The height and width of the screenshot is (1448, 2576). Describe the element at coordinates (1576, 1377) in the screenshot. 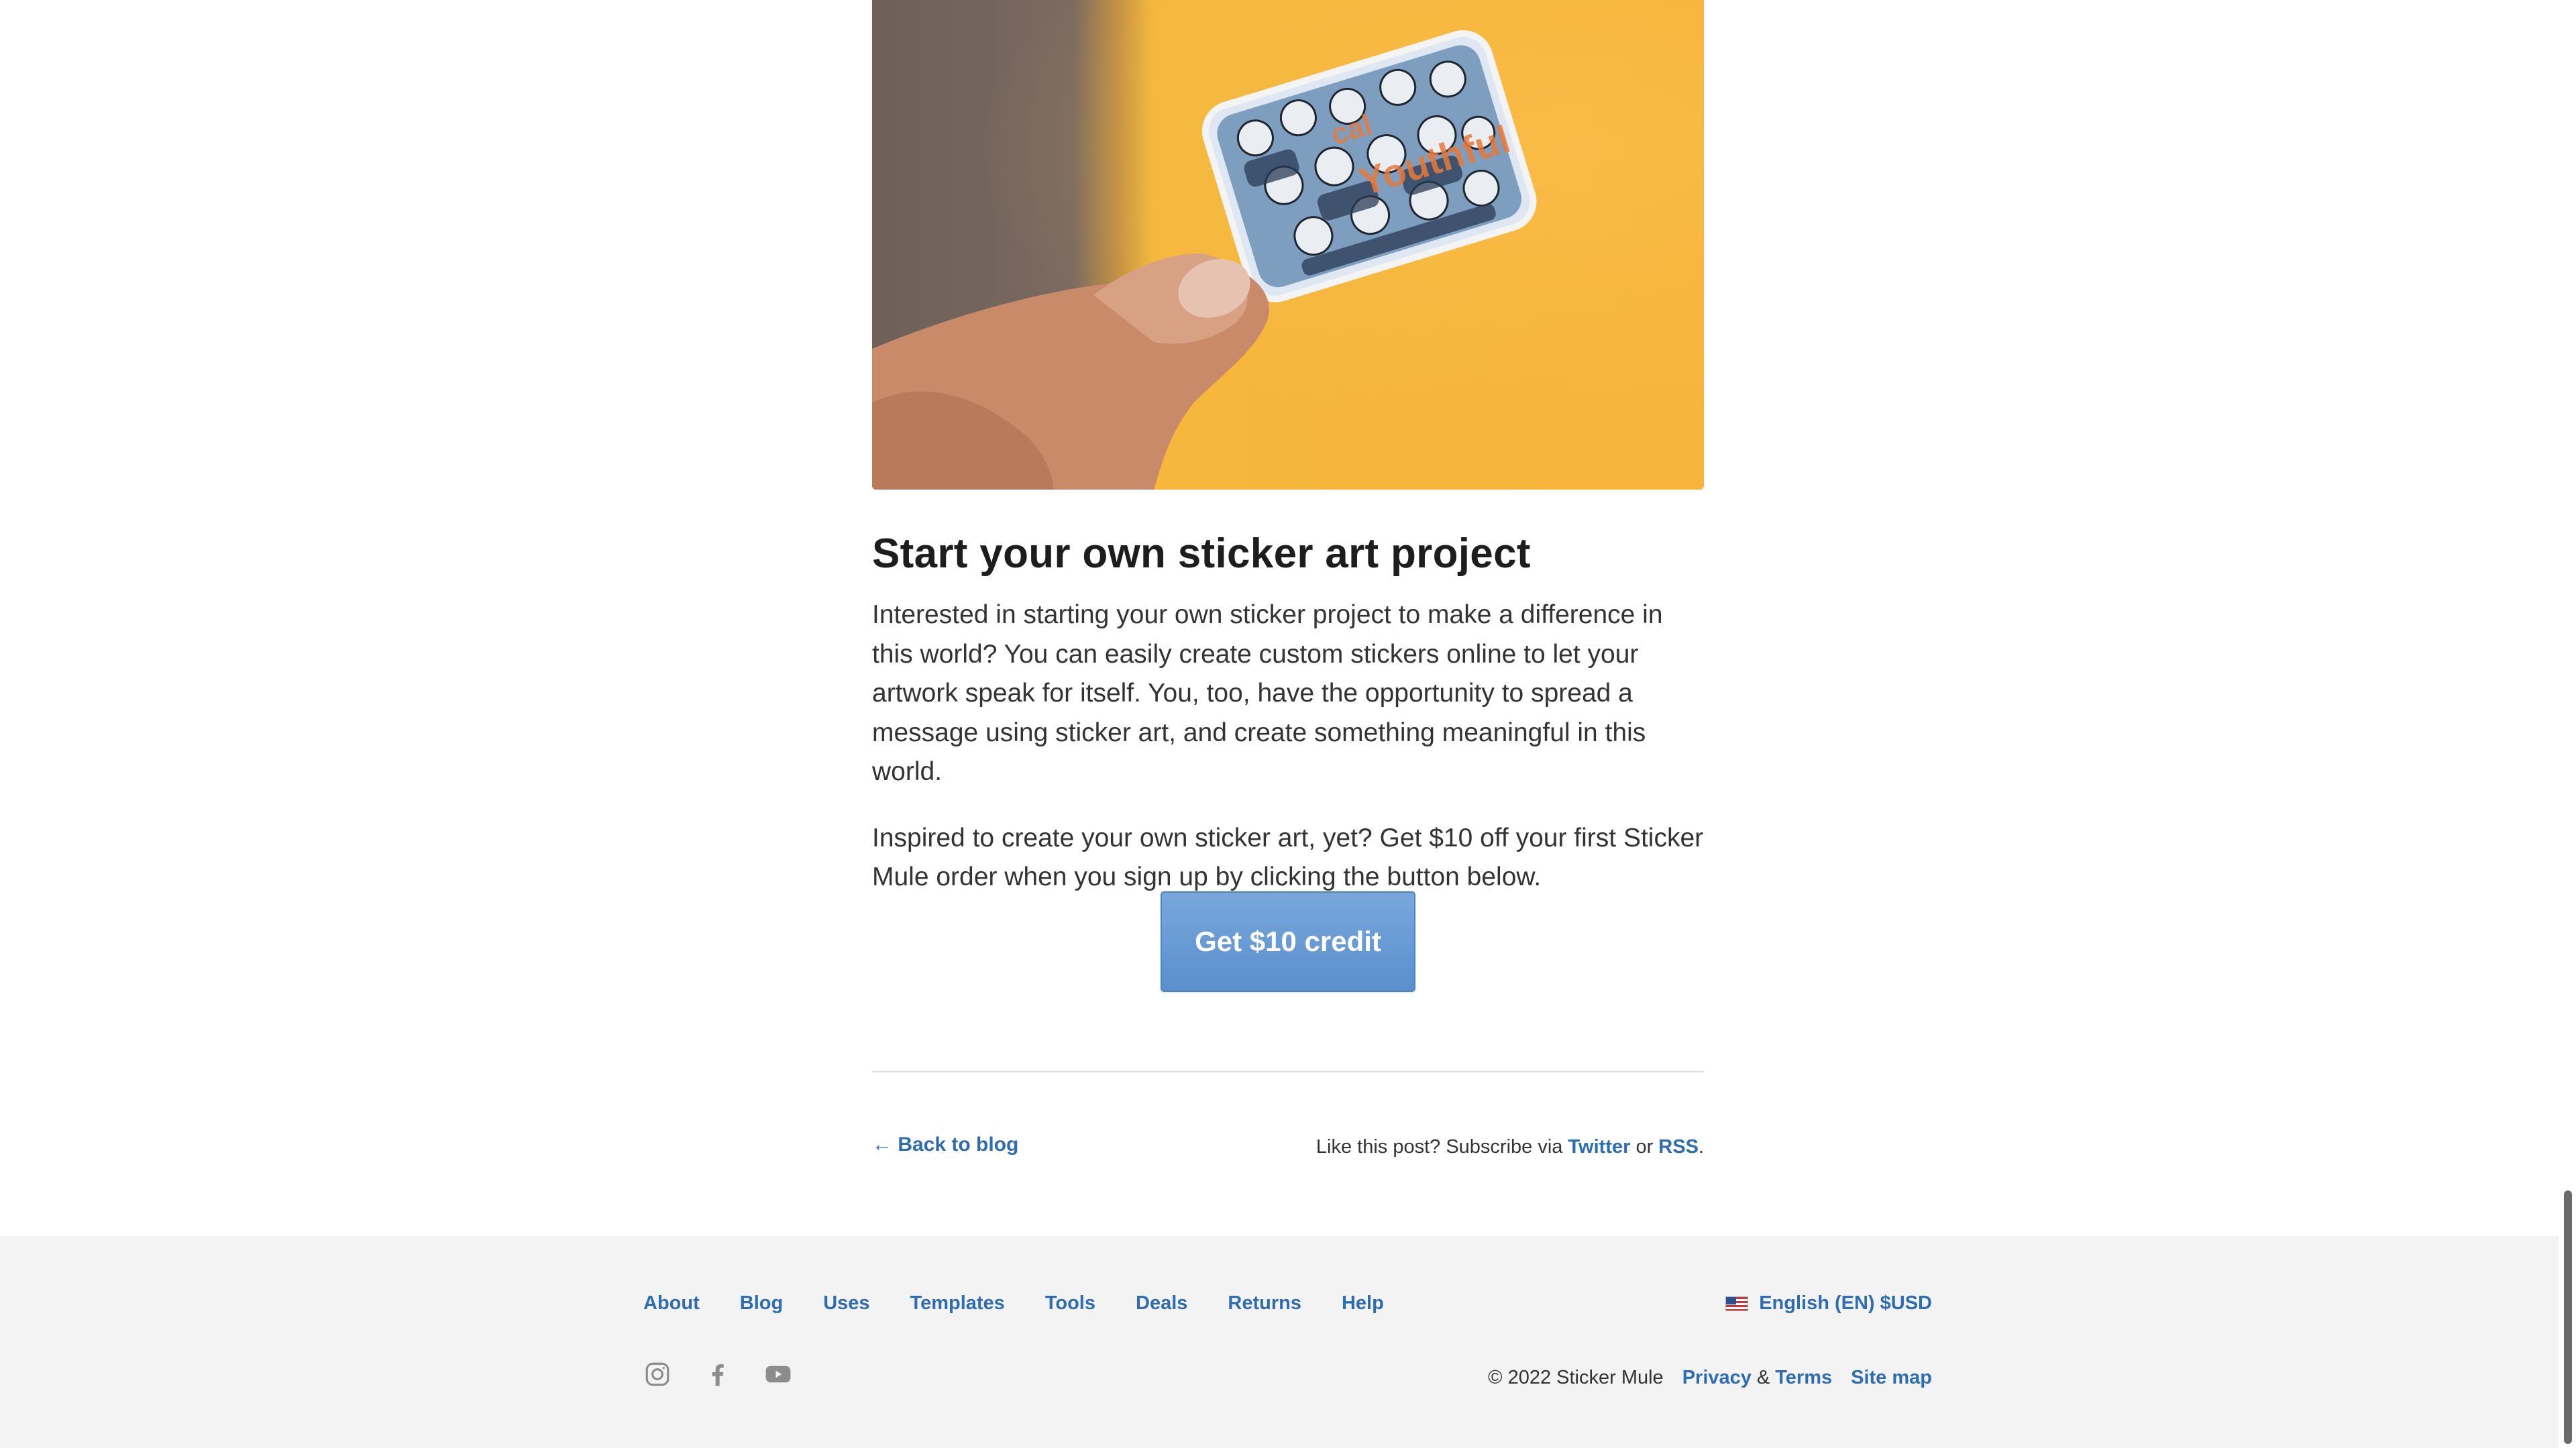

I see `copyright-text: © 2022 Sticker Mule` at that location.